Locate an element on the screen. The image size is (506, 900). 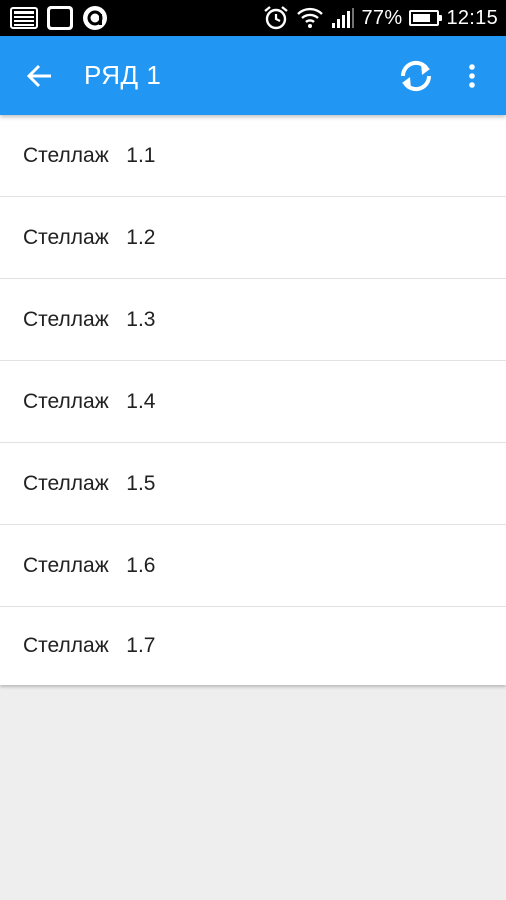
list-item-label: Стеллаж 1.3 is located at coordinates (89, 319).